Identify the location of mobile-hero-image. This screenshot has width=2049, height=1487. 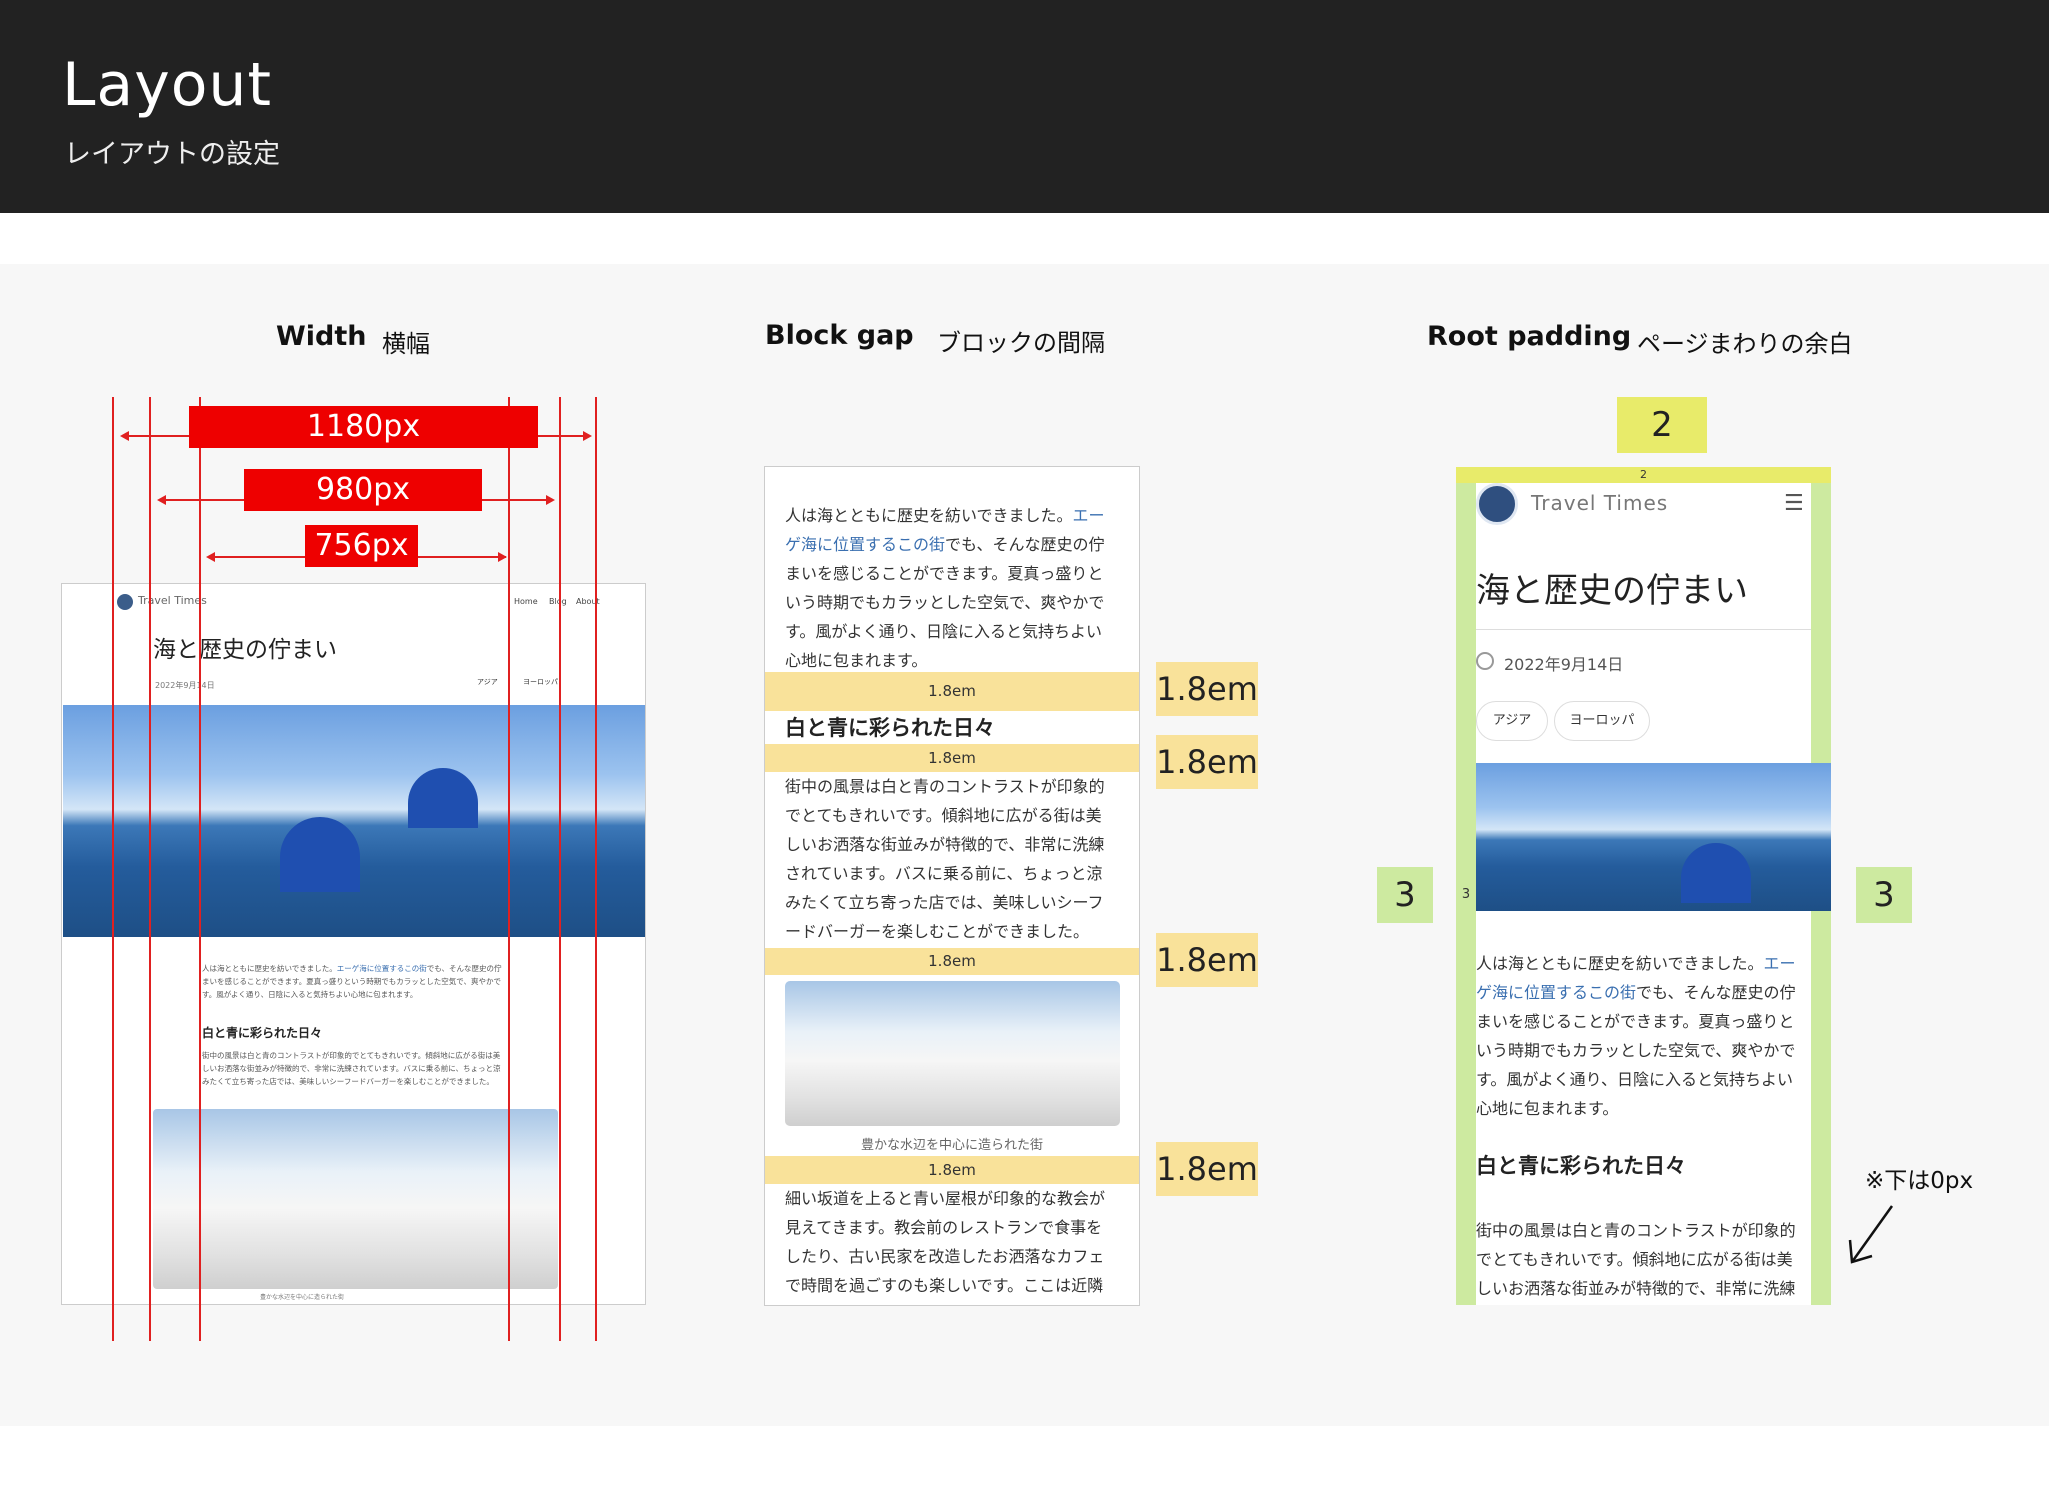
(1653, 837).